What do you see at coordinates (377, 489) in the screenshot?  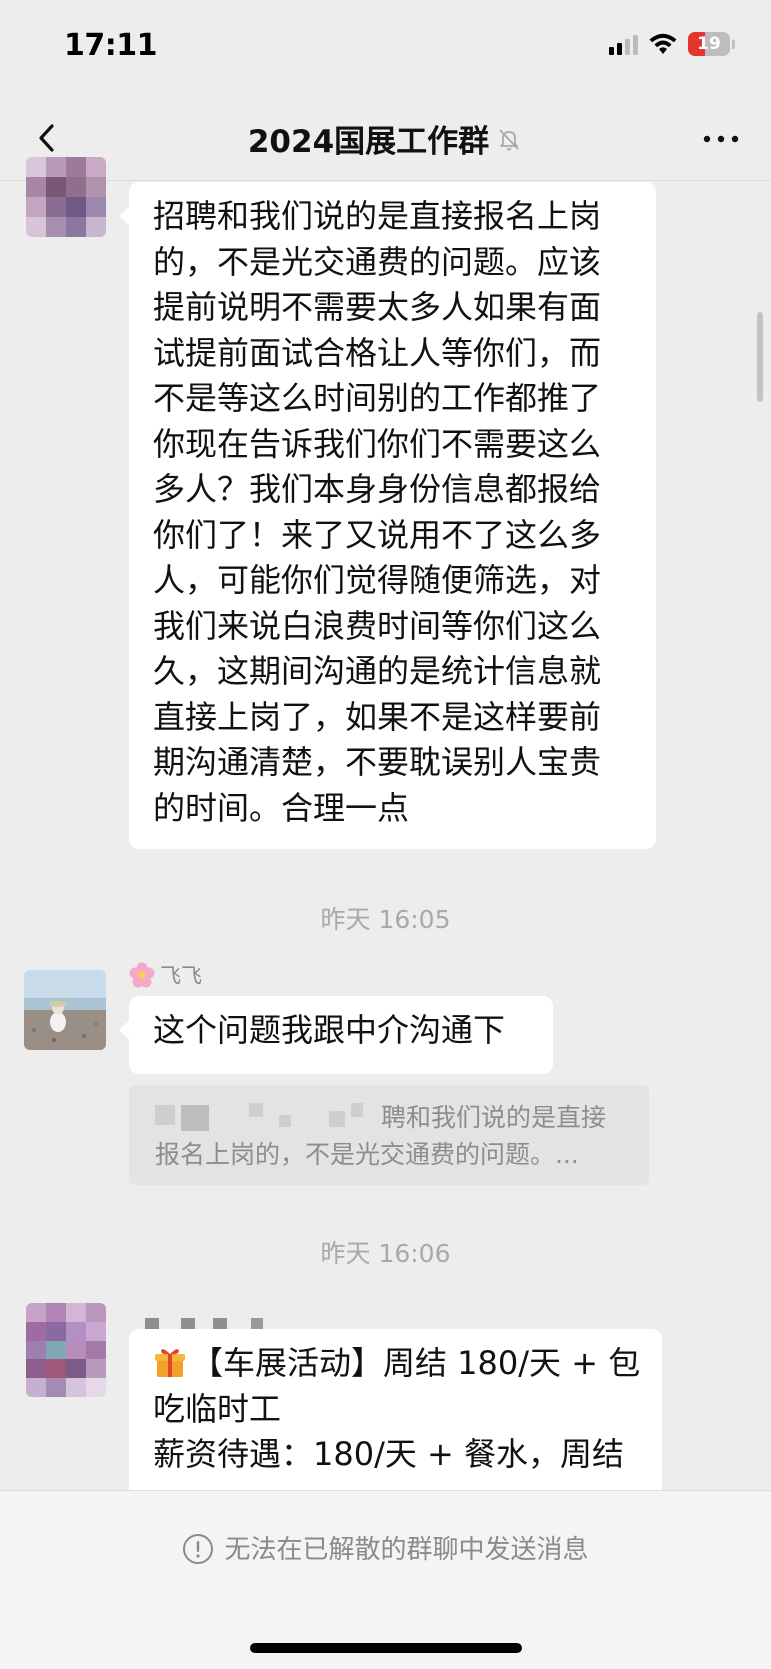 I see `message-line: 多人？我们本身身份信息都报给` at bounding box center [377, 489].